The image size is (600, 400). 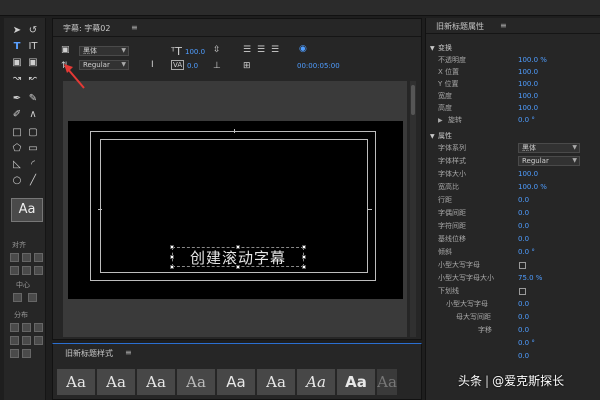 What do you see at coordinates (261, 50) in the screenshot?
I see `align-center-text-icon: ☰` at bounding box center [261, 50].